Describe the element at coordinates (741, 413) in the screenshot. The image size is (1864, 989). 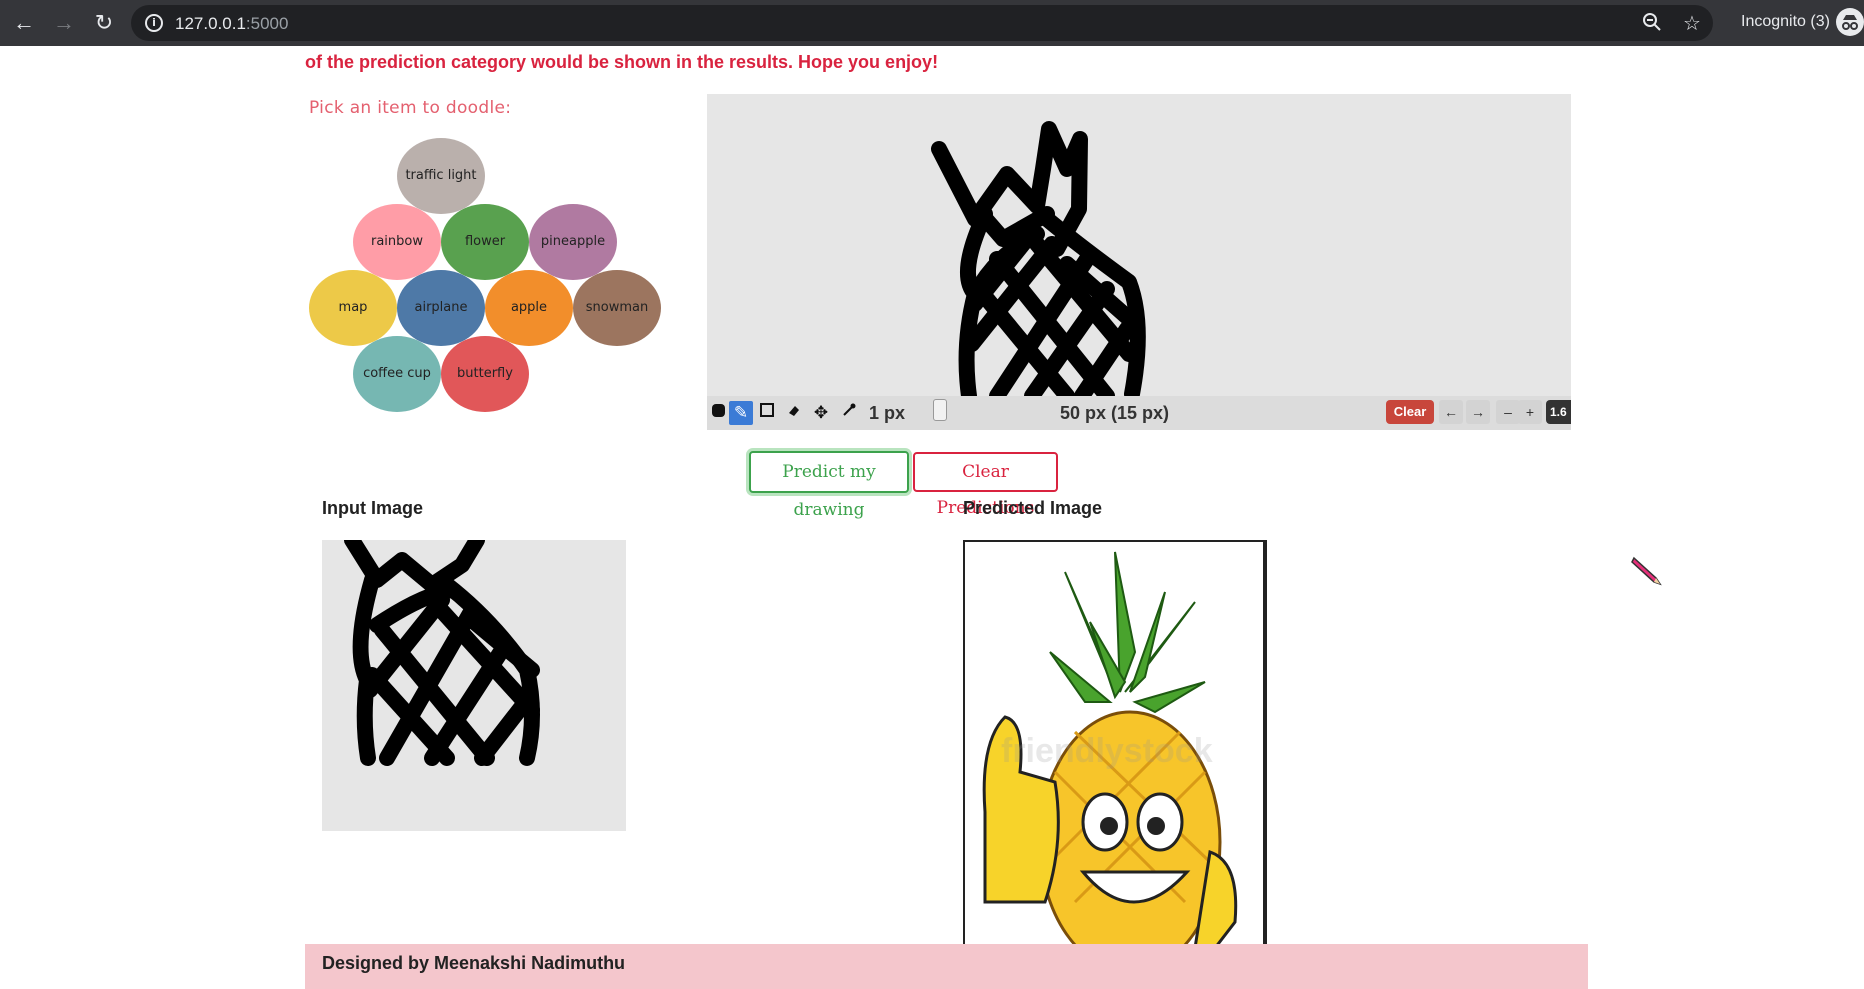
I see `pencil-icon: ✎` at that location.